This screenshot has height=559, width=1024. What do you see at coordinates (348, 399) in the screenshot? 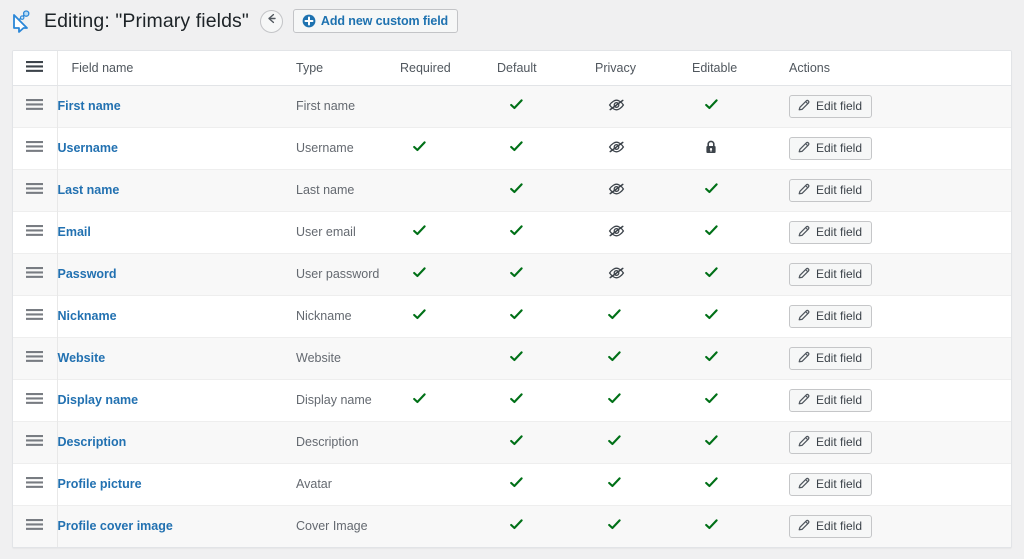
I see `field-type-cell: Display name` at bounding box center [348, 399].